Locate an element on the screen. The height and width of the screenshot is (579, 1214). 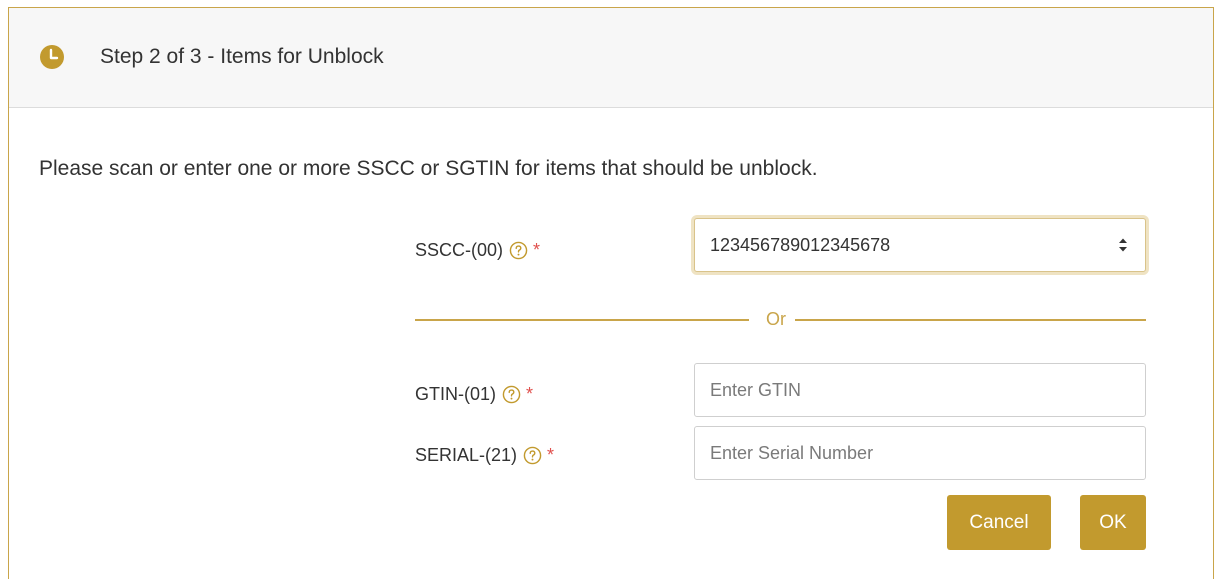
divider-left is located at coordinates (582, 320).